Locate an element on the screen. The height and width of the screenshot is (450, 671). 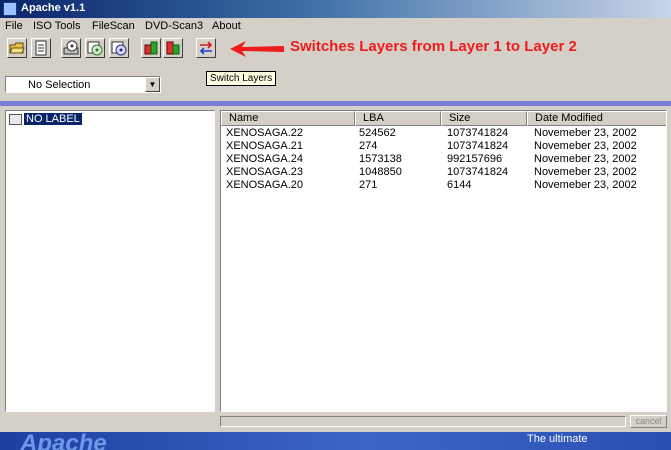
tree-node-label: NO LABEL is located at coordinates (53, 119).